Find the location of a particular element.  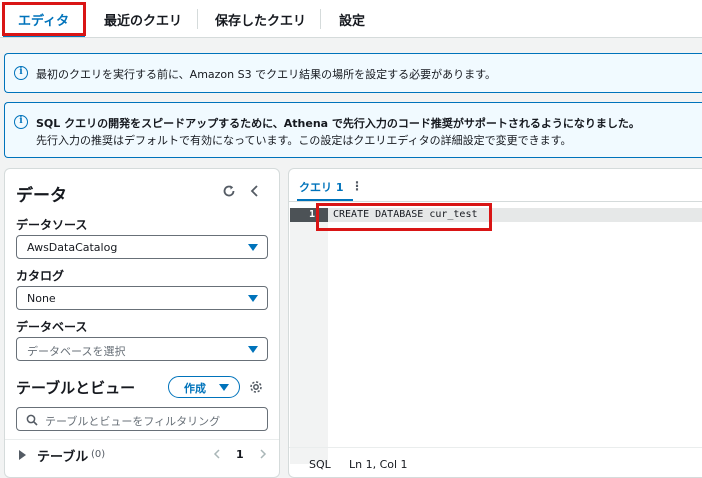

create-button-label: 作成 is located at coordinates (195, 388).